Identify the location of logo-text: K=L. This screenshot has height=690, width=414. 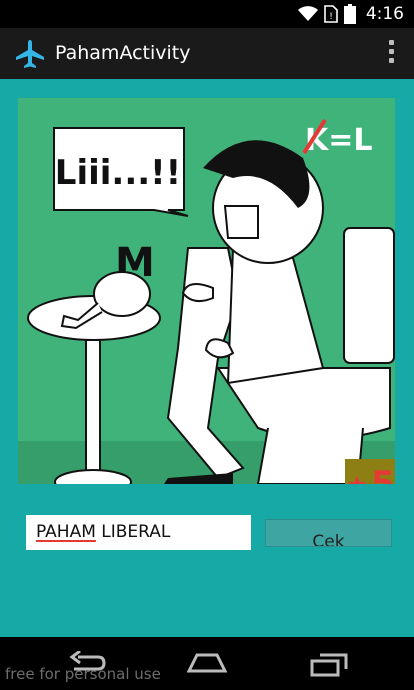
(339, 140).